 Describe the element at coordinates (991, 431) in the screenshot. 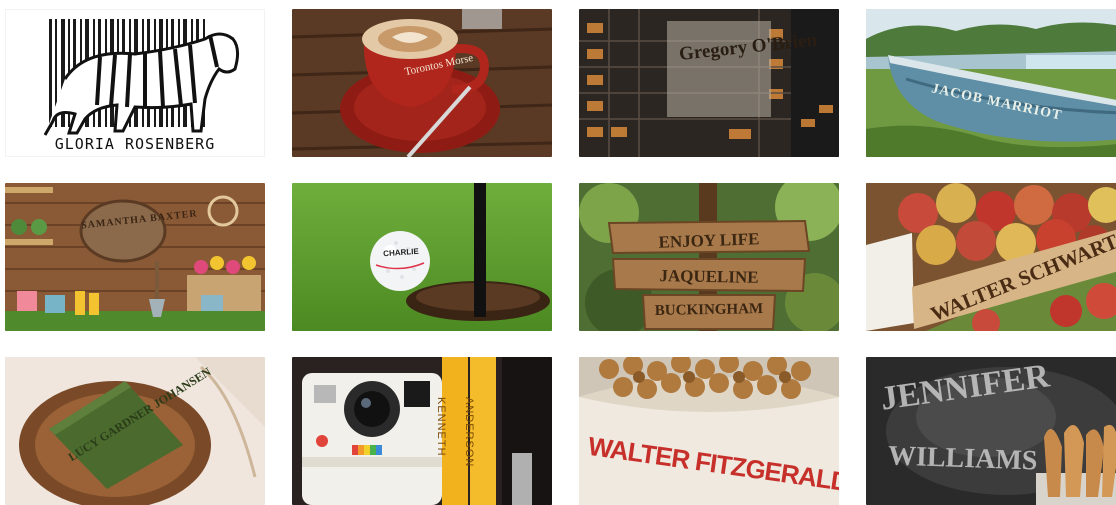

I see `gallery-tile-flour-chalkboard: JENNIFER WILLIAMS` at that location.